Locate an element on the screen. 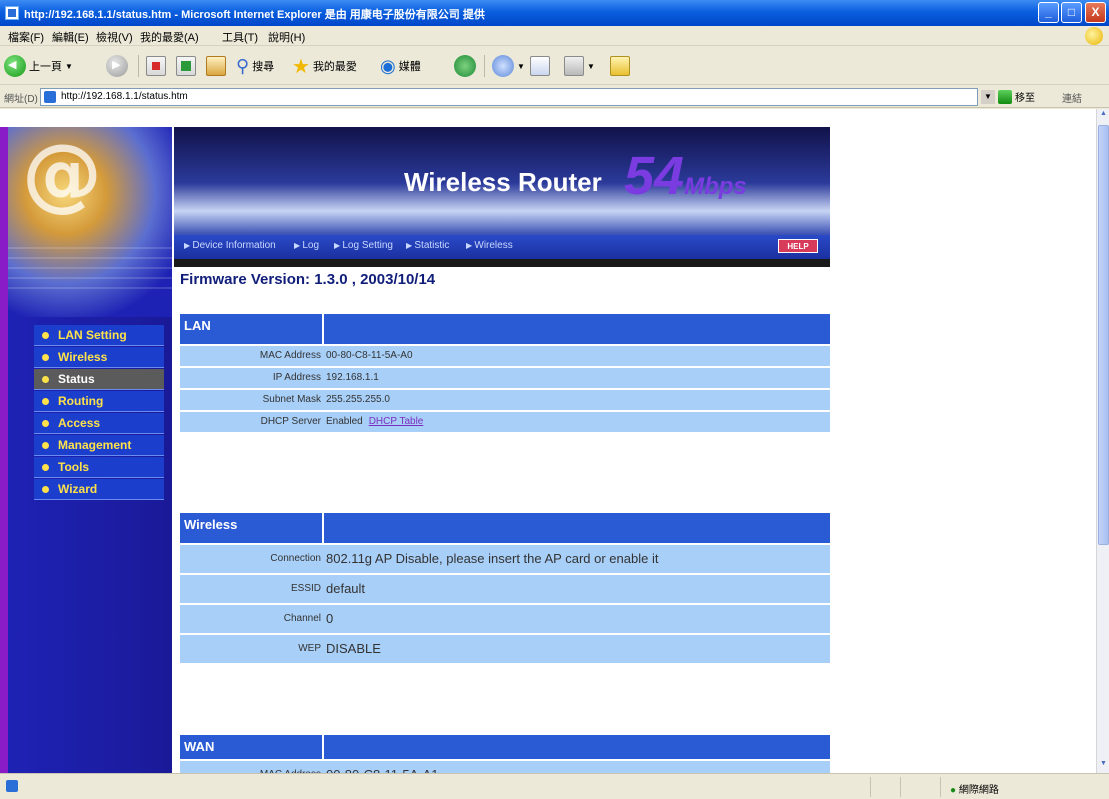 The width and height of the screenshot is (1109, 799). sidebar-item-status: Status is located at coordinates (99, 379).